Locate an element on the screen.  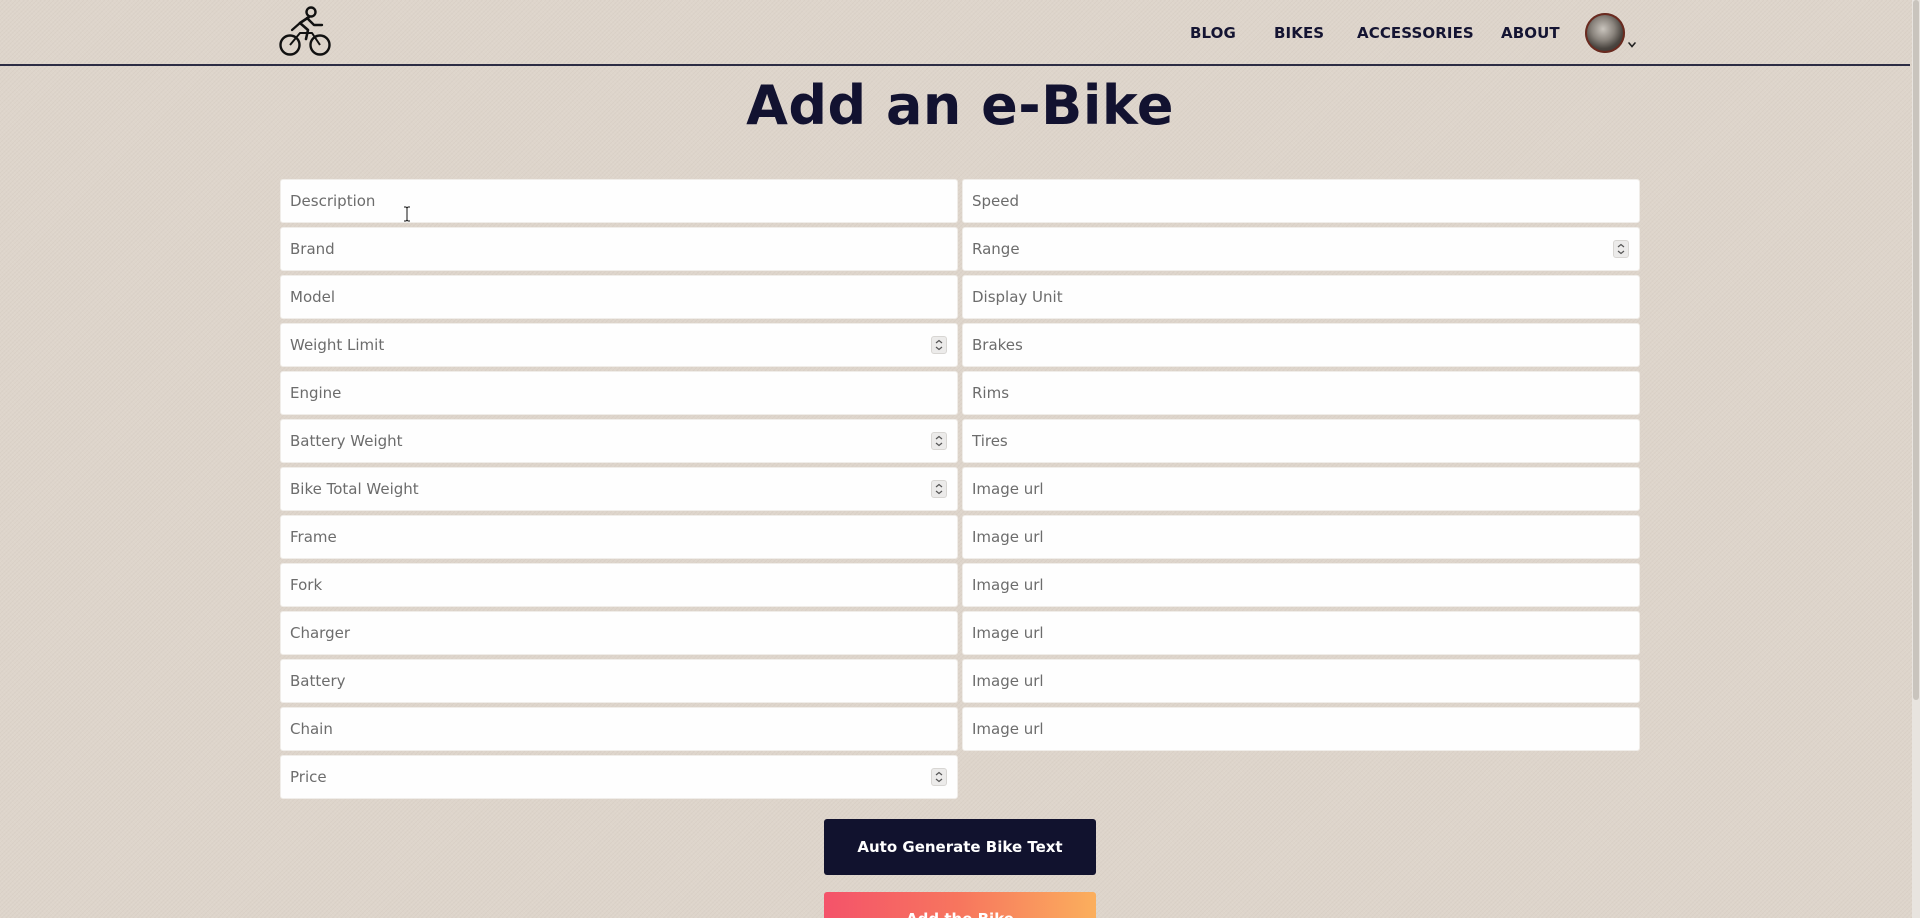
display-unit-field-wrapper is located at coordinates (1301, 297).